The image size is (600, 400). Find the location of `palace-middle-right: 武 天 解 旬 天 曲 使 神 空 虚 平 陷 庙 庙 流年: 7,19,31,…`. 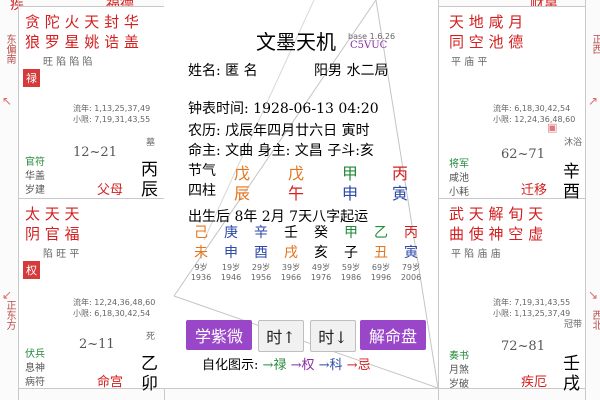

palace-middle-right: 武 天 解 旬 天 曲 使 神 空 虚 平 陷 庙 庙 流年: 7,19,31,… is located at coordinates (512, 296).